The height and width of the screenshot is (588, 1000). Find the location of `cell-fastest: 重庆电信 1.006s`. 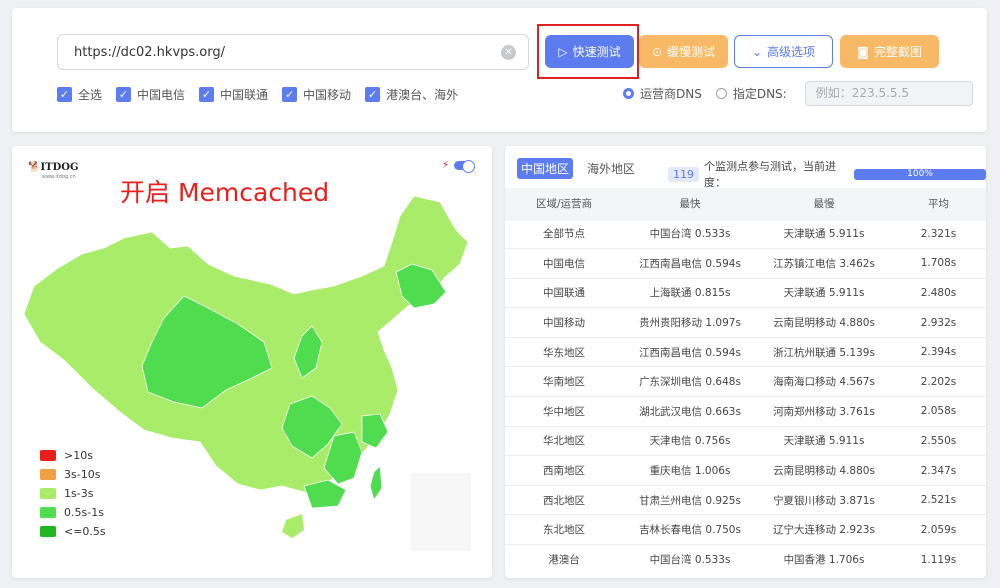

cell-fastest: 重庆电信 1.006s is located at coordinates (690, 470).